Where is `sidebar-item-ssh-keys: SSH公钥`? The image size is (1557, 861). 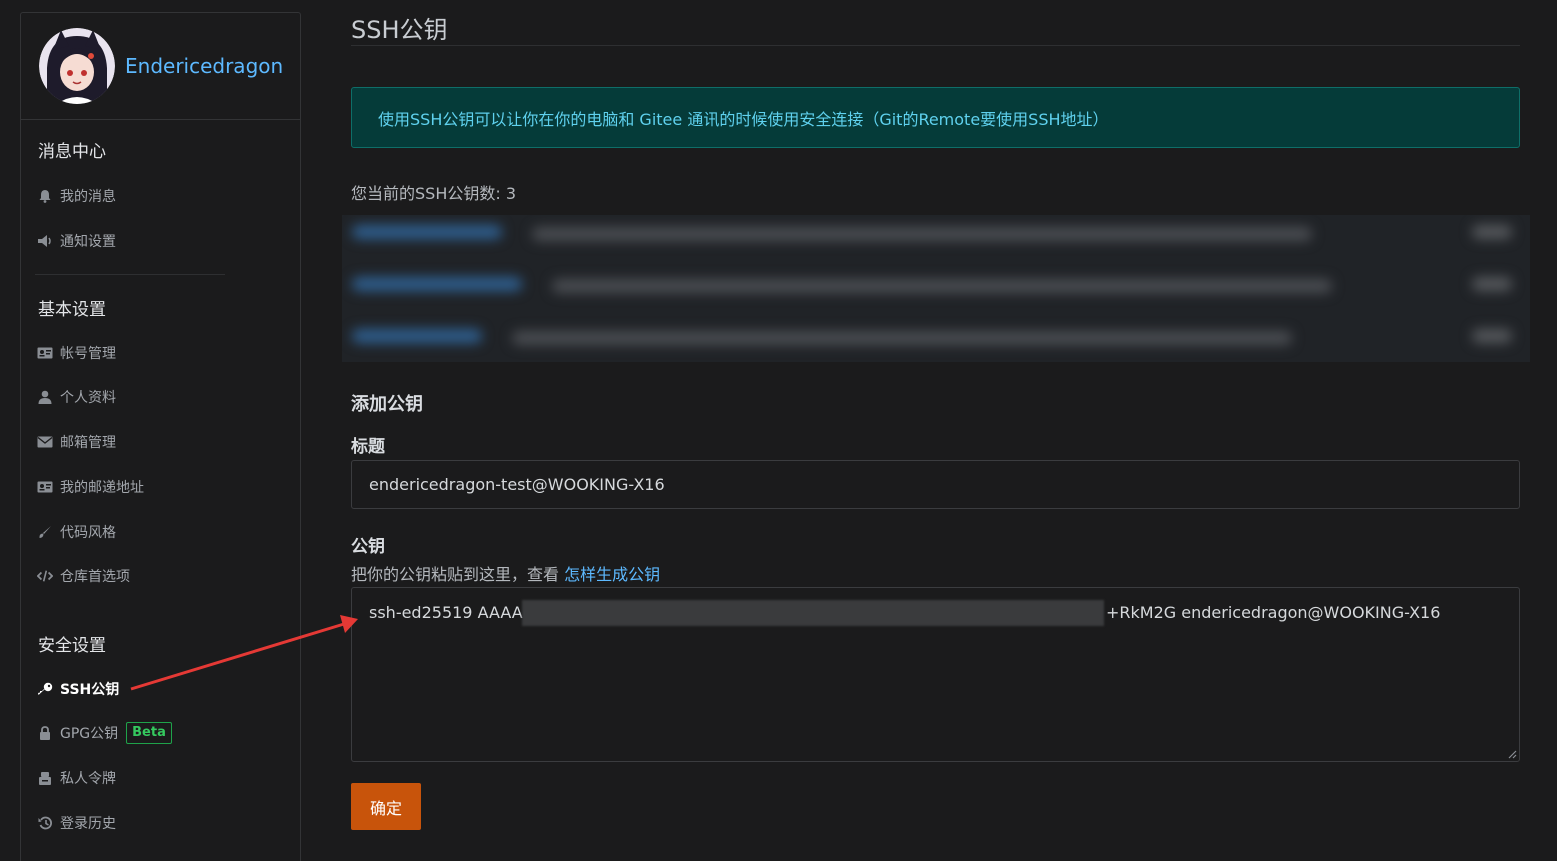
sidebar-item-ssh-keys: SSH公钥 is located at coordinates (78, 689).